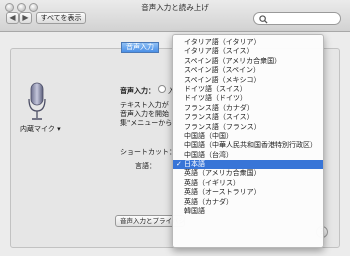  I want to click on back-button: ◀, so click(12, 18).